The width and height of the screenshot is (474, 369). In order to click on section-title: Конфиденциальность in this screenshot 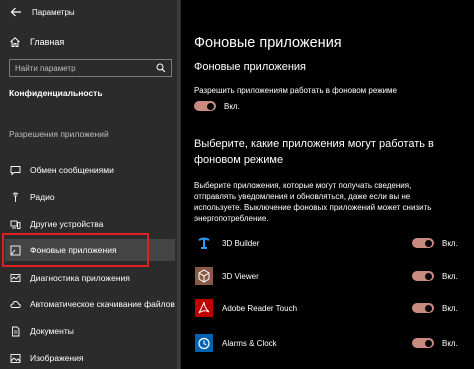, I will do `click(56, 93)`.